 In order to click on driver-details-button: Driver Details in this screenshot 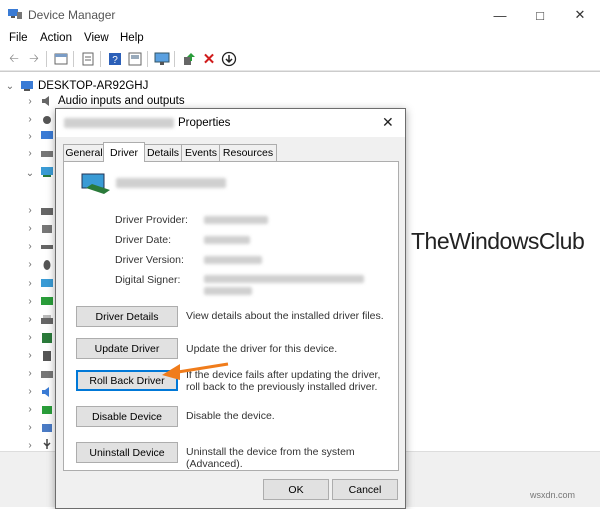, I will do `click(127, 316)`.